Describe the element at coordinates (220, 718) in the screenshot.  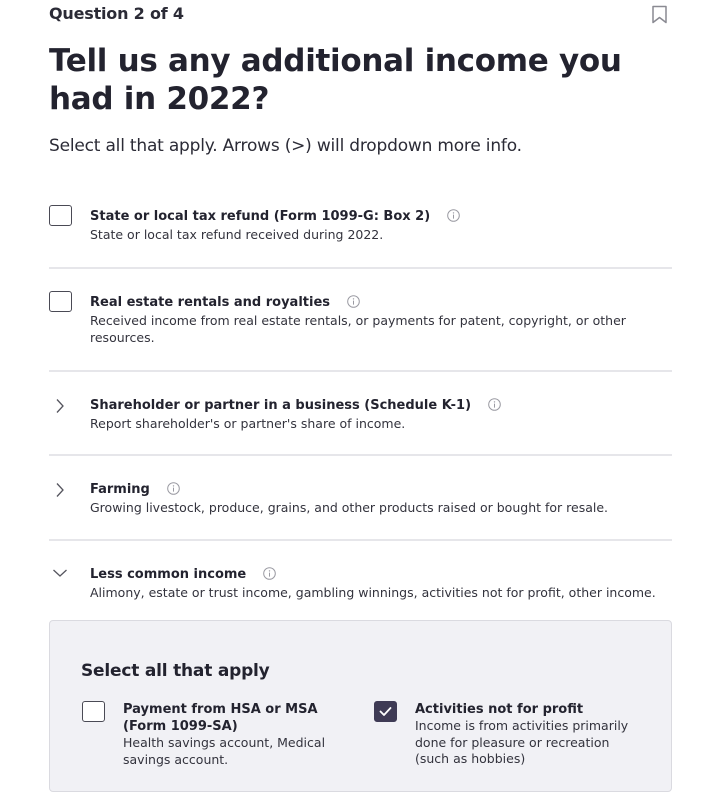
I see `sub-option-label: Payment from HSA or MSA (Form 1099-SA)` at that location.